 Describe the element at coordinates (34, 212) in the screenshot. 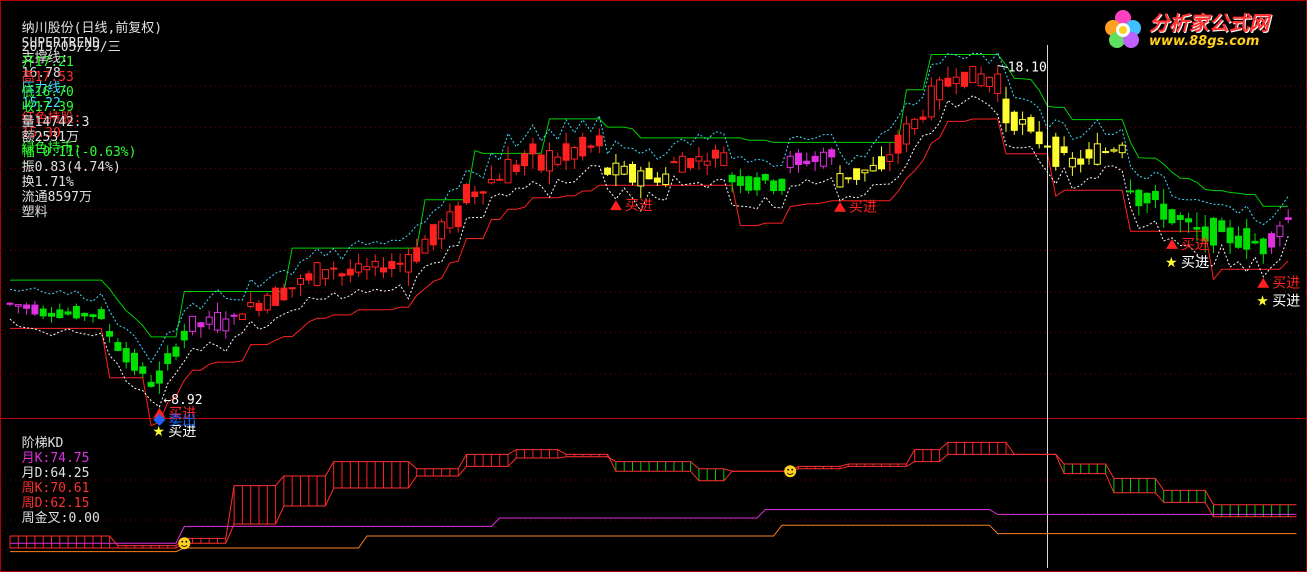

I see `sector: 塑料` at that location.